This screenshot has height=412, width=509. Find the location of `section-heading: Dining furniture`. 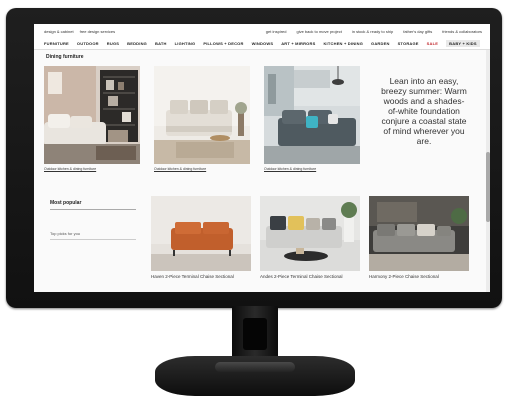

section-heading: Dining furniture is located at coordinates (65, 57).